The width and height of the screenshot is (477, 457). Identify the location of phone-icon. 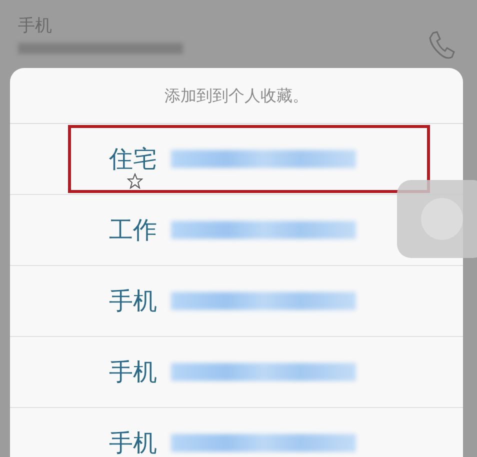
(441, 45).